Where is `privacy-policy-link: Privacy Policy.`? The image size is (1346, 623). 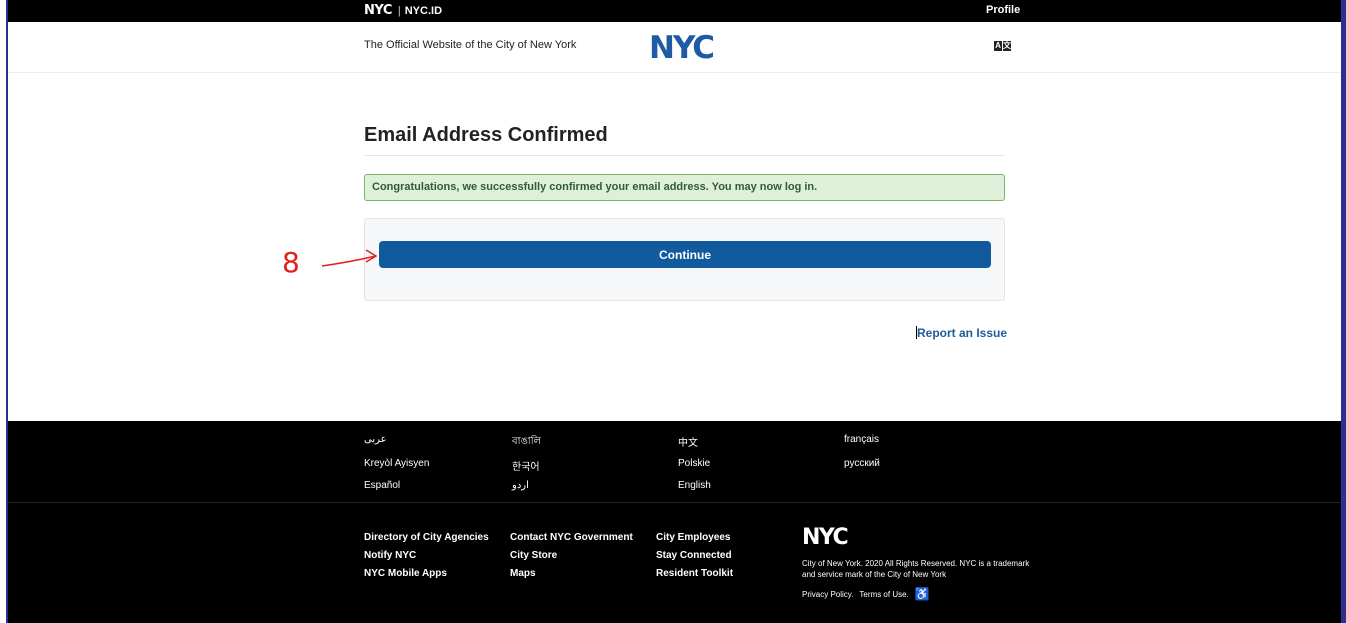
privacy-policy-link: Privacy Policy. is located at coordinates (827, 594).